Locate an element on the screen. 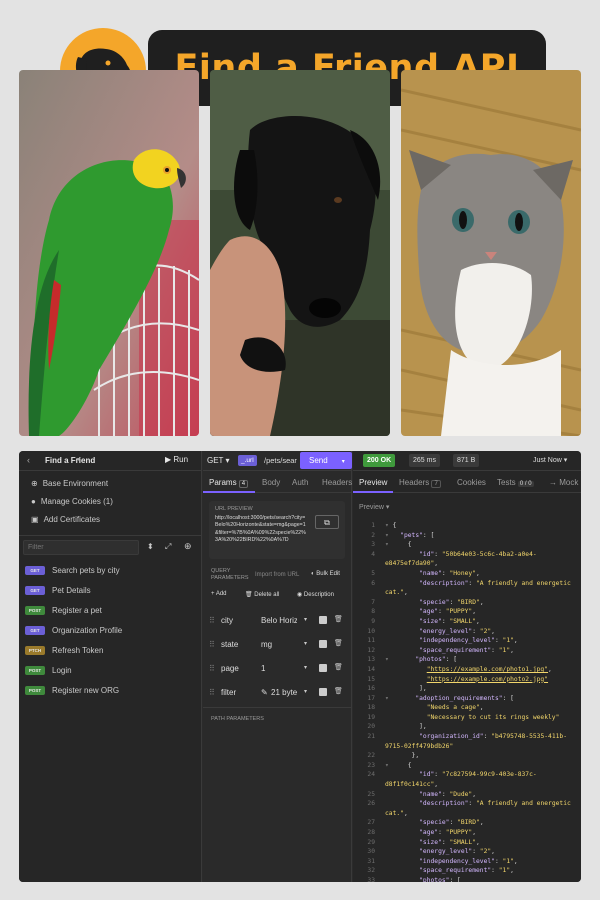 The image size is (600, 900). request-item: GET Pet Details is located at coordinates (58, 590).